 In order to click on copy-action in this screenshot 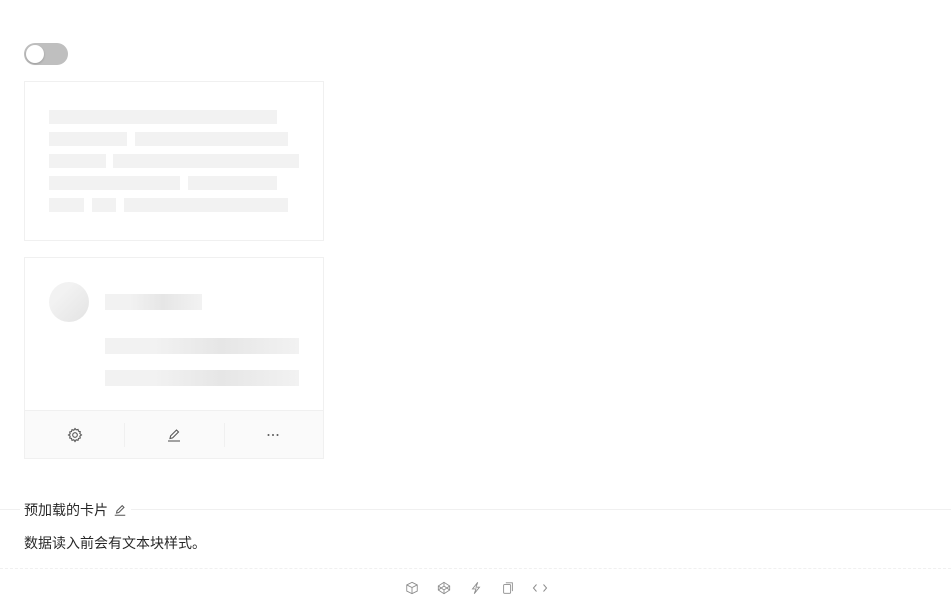, I will do `click(508, 588)`.